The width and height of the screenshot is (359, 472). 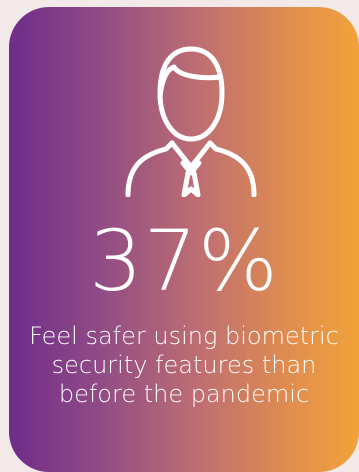 What do you see at coordinates (191, 121) in the screenshot?
I see `person-icon` at bounding box center [191, 121].